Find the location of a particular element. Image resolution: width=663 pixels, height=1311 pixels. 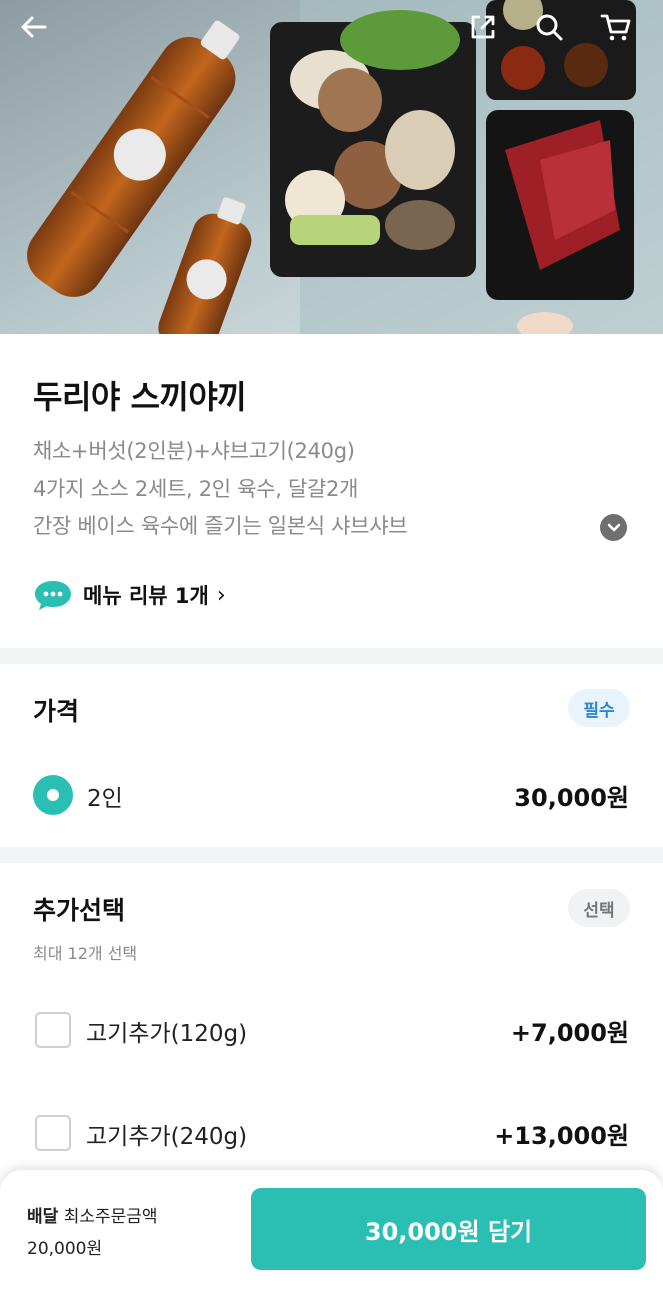

min-order-label: 배달 최소주문금액 is located at coordinates (92, 1214).